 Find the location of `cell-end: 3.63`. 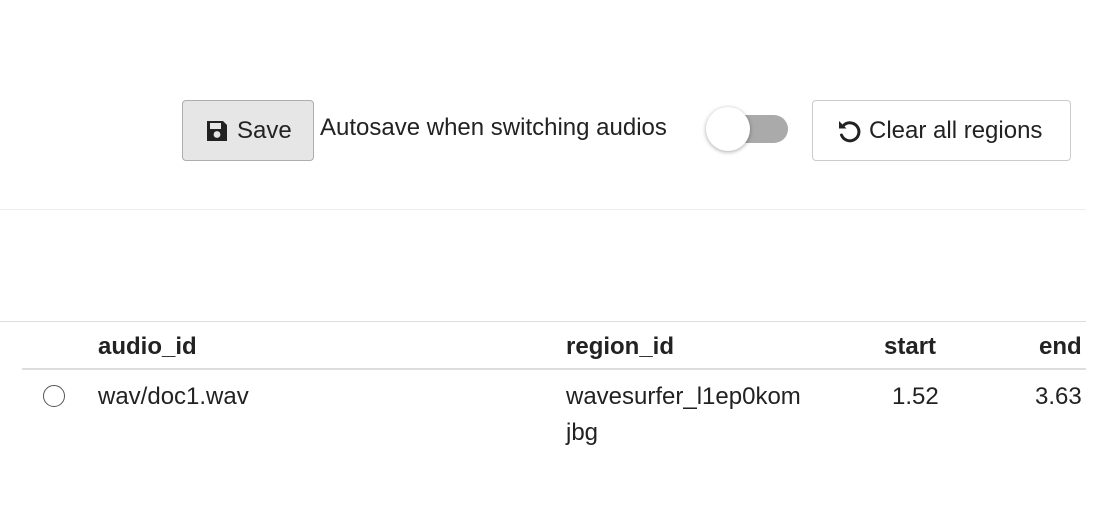

cell-end: 3.63 is located at coordinates (1058, 396).